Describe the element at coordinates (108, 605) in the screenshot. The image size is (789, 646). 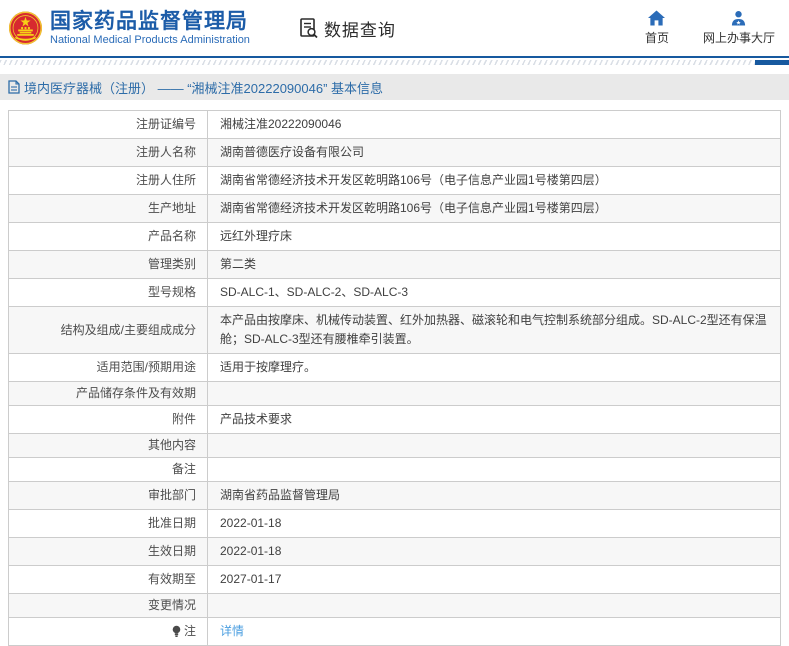
I see `row-label: 变更情况` at that location.